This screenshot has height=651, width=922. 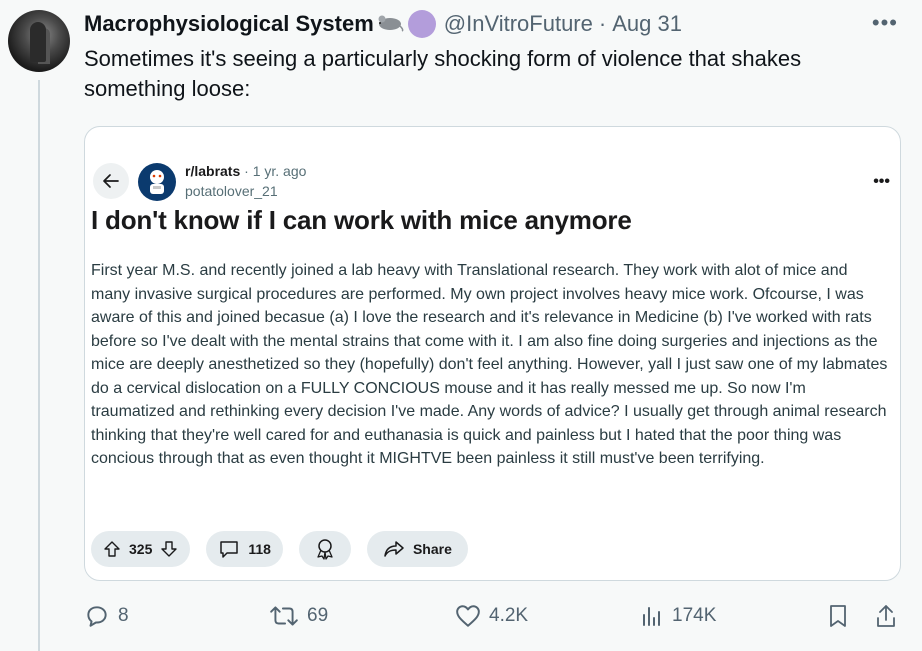 I want to click on back-button, so click(x=111, y=181).